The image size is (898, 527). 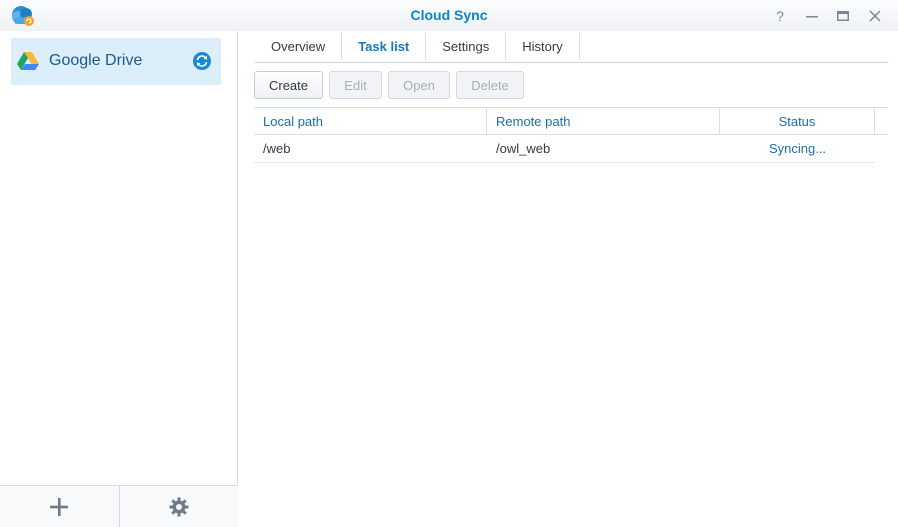 I want to click on add-provider-button, so click(x=59, y=506).